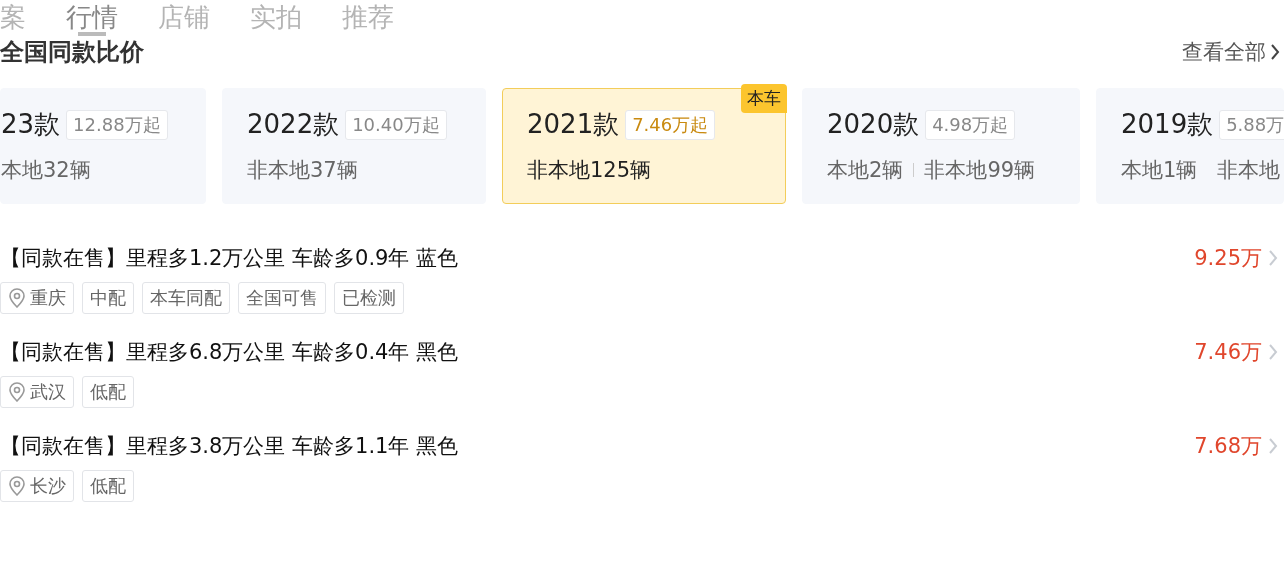 The image size is (1284, 564). I want to click on listing-count: 非本地125辆, so click(589, 170).